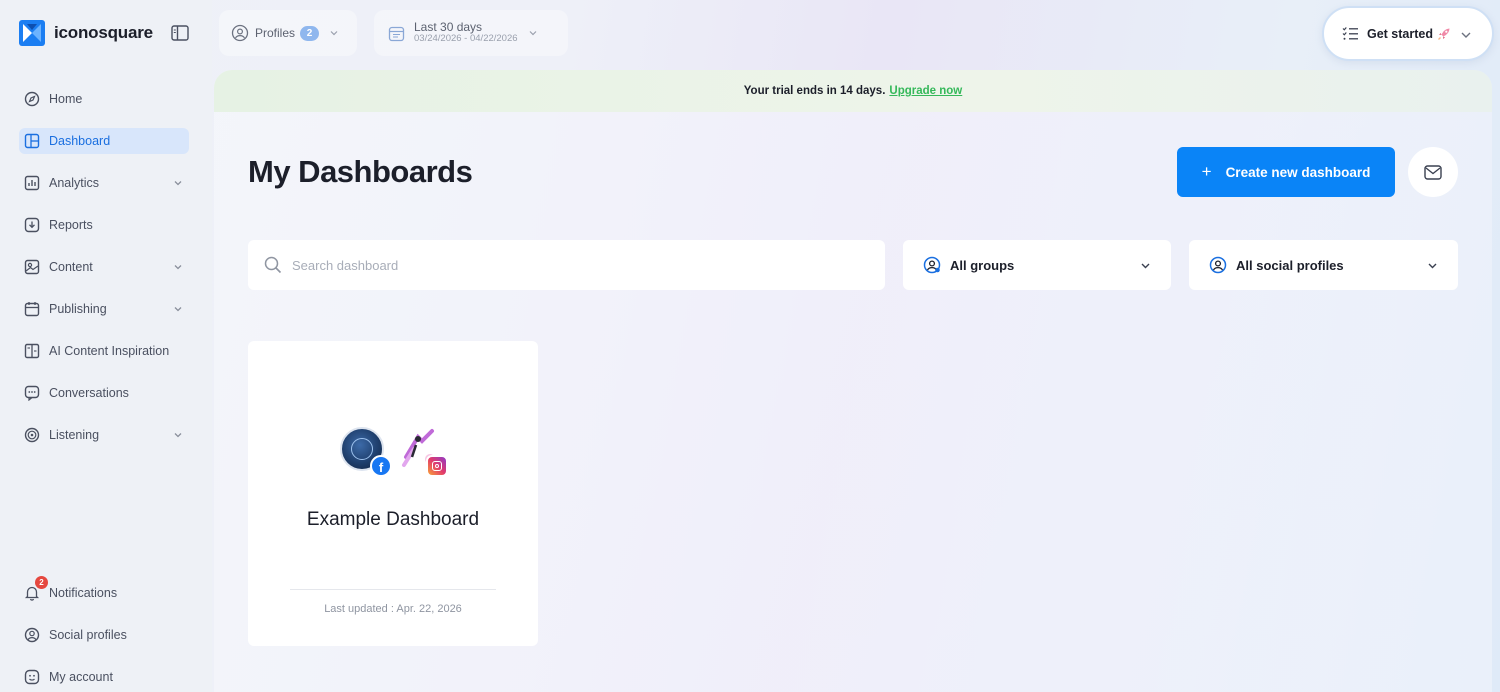 This screenshot has height=692, width=1500. What do you see at coordinates (814, 91) in the screenshot?
I see `trial-message: Your trial ends in 14 days.` at bounding box center [814, 91].